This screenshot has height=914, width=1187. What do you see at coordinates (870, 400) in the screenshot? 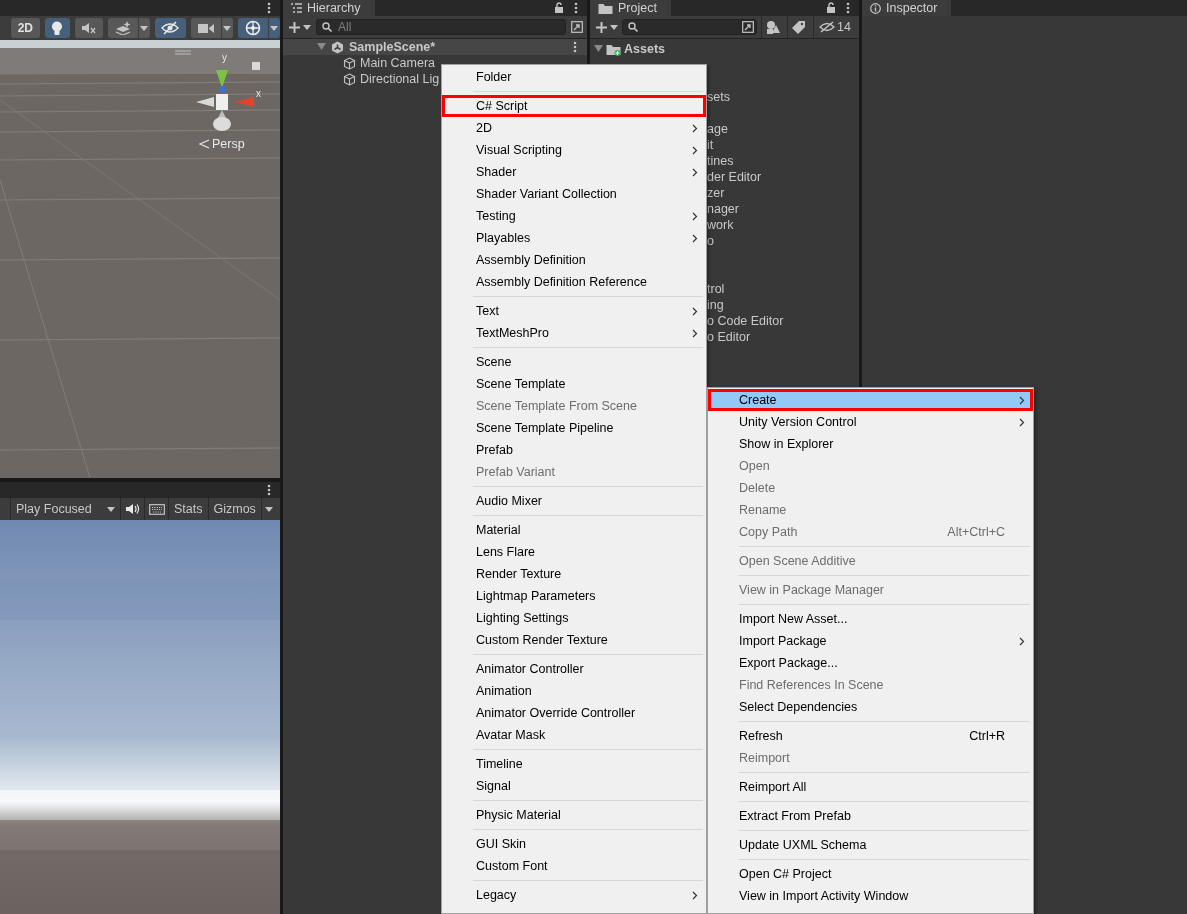
I see `menu-item: Create` at bounding box center [870, 400].